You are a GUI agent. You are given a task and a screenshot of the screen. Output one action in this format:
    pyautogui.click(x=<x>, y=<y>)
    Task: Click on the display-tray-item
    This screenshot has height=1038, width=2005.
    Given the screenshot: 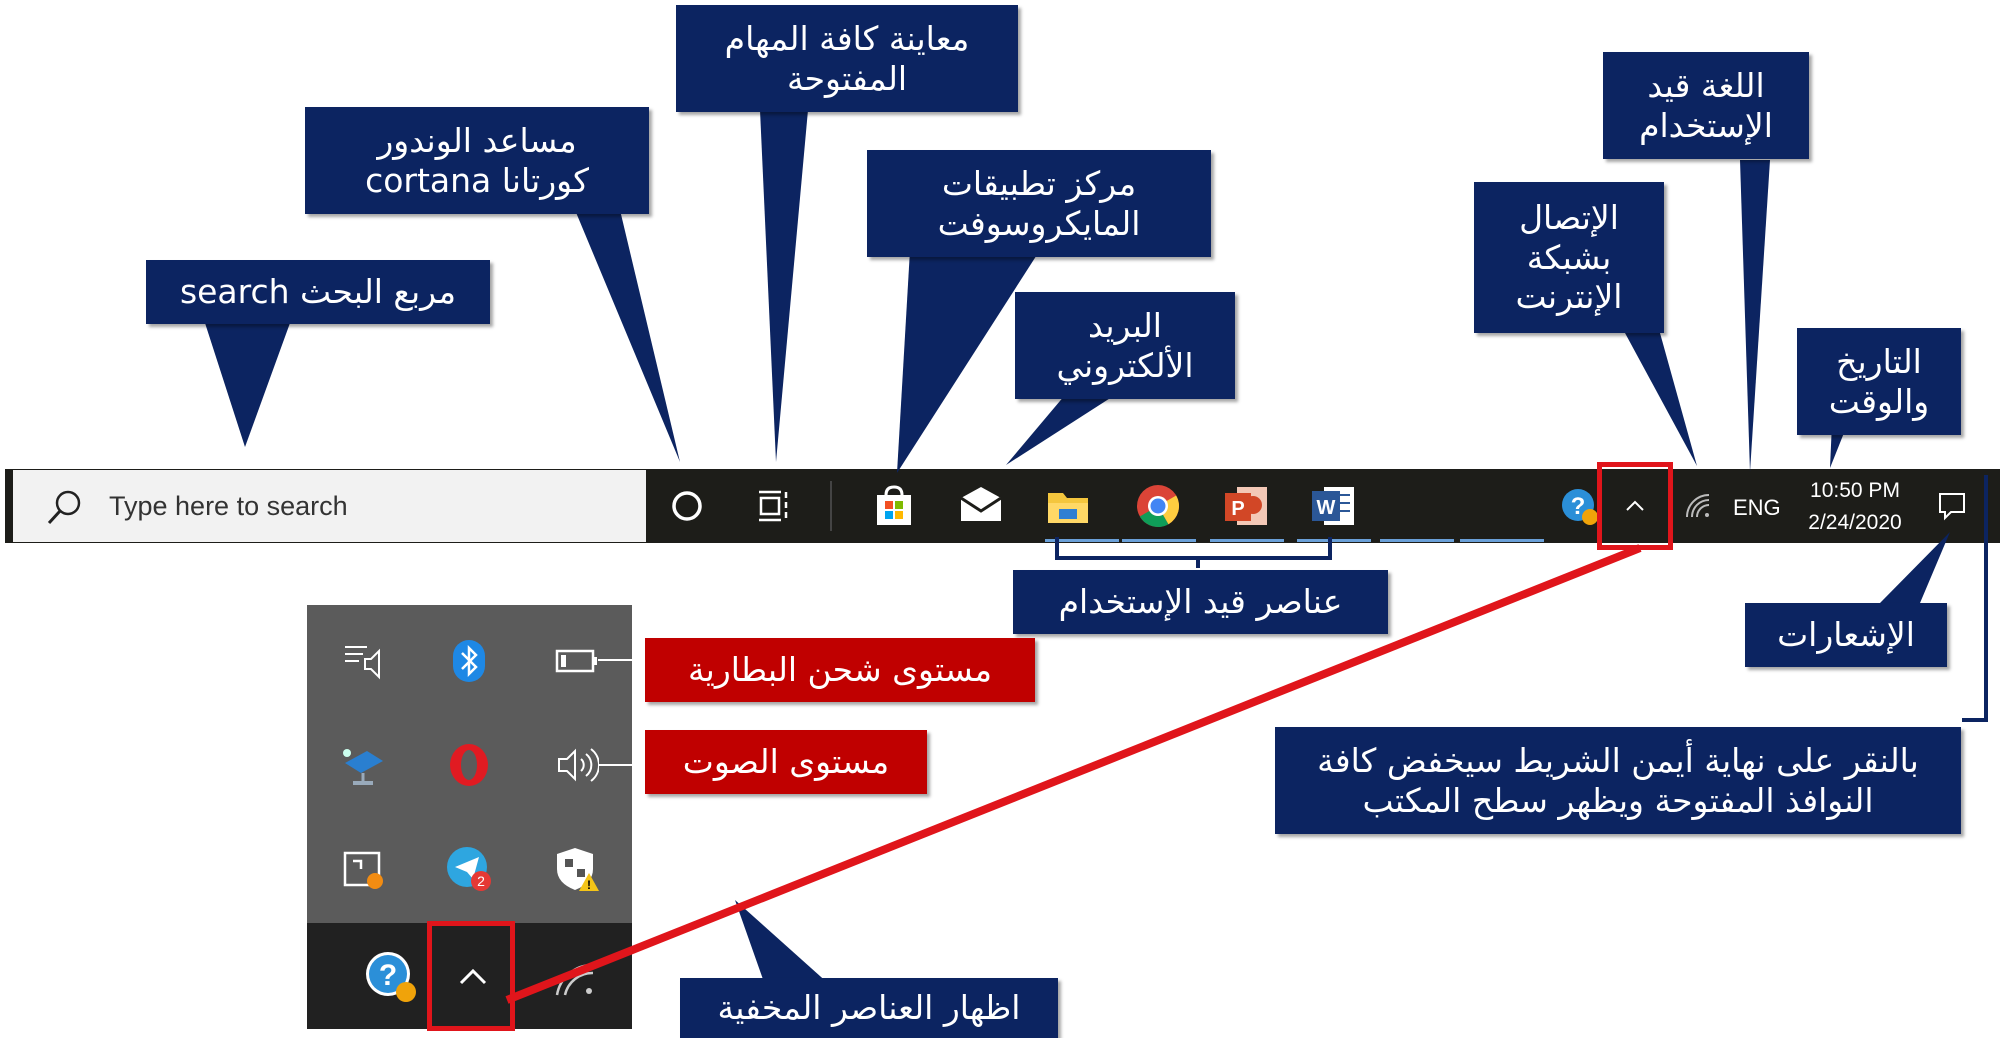 What is the action you would take?
    pyautogui.click(x=363, y=661)
    